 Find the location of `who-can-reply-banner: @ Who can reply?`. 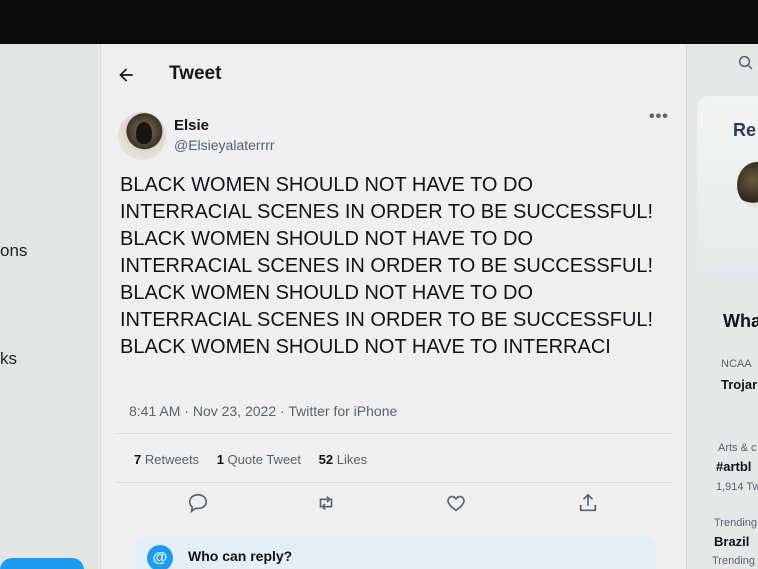

who-can-reply-banner: @ Who can reply? is located at coordinates (395, 553).